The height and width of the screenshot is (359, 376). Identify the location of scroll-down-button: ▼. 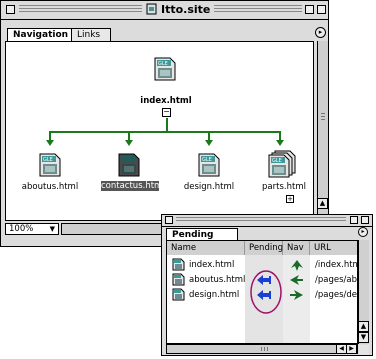
(363, 337).